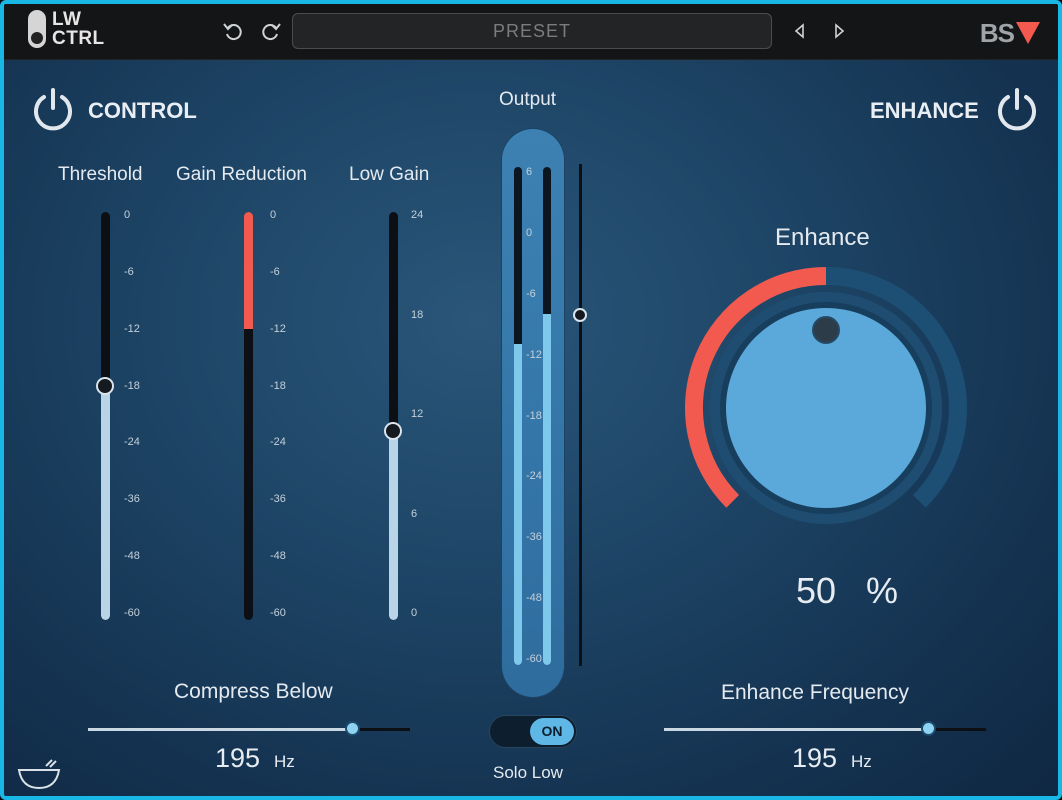 This screenshot has width=1062, height=800. I want to click on gain-reduction-scale-tick: -48, so click(278, 556).